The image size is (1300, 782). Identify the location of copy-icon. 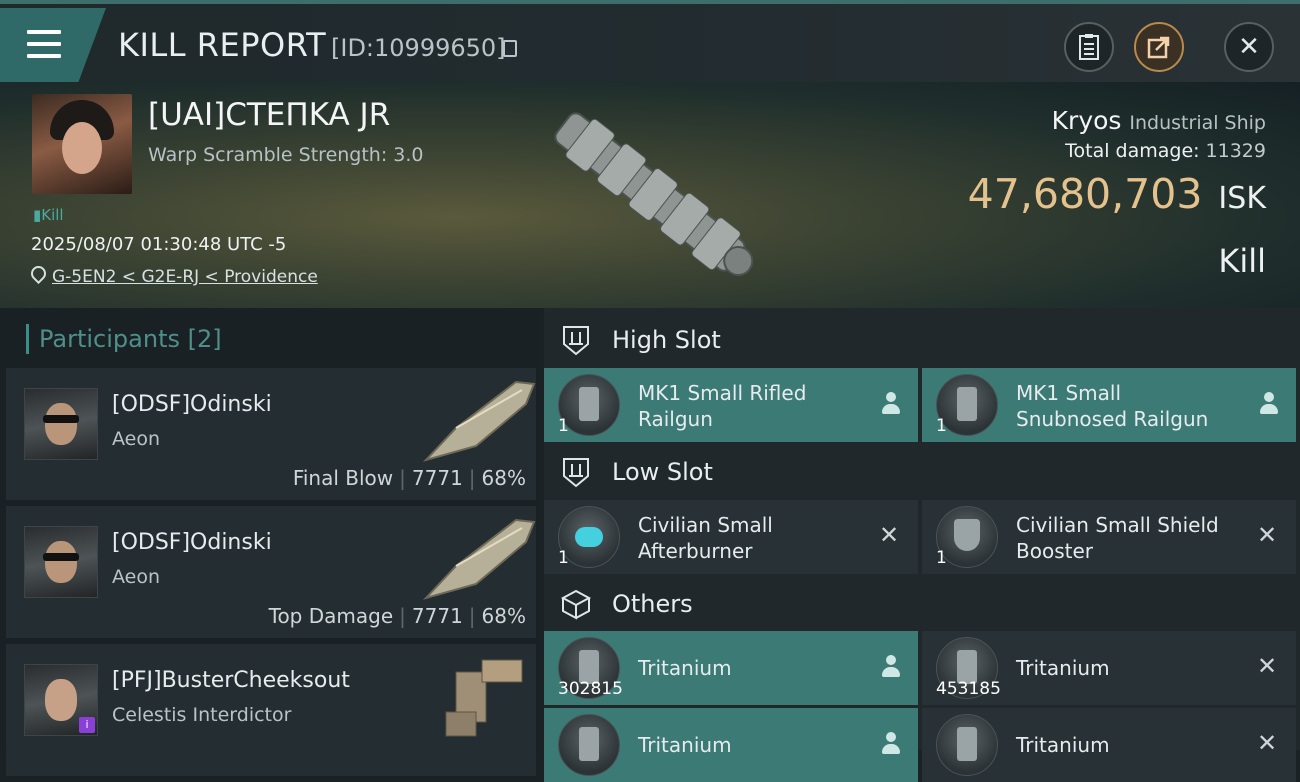
(510, 48).